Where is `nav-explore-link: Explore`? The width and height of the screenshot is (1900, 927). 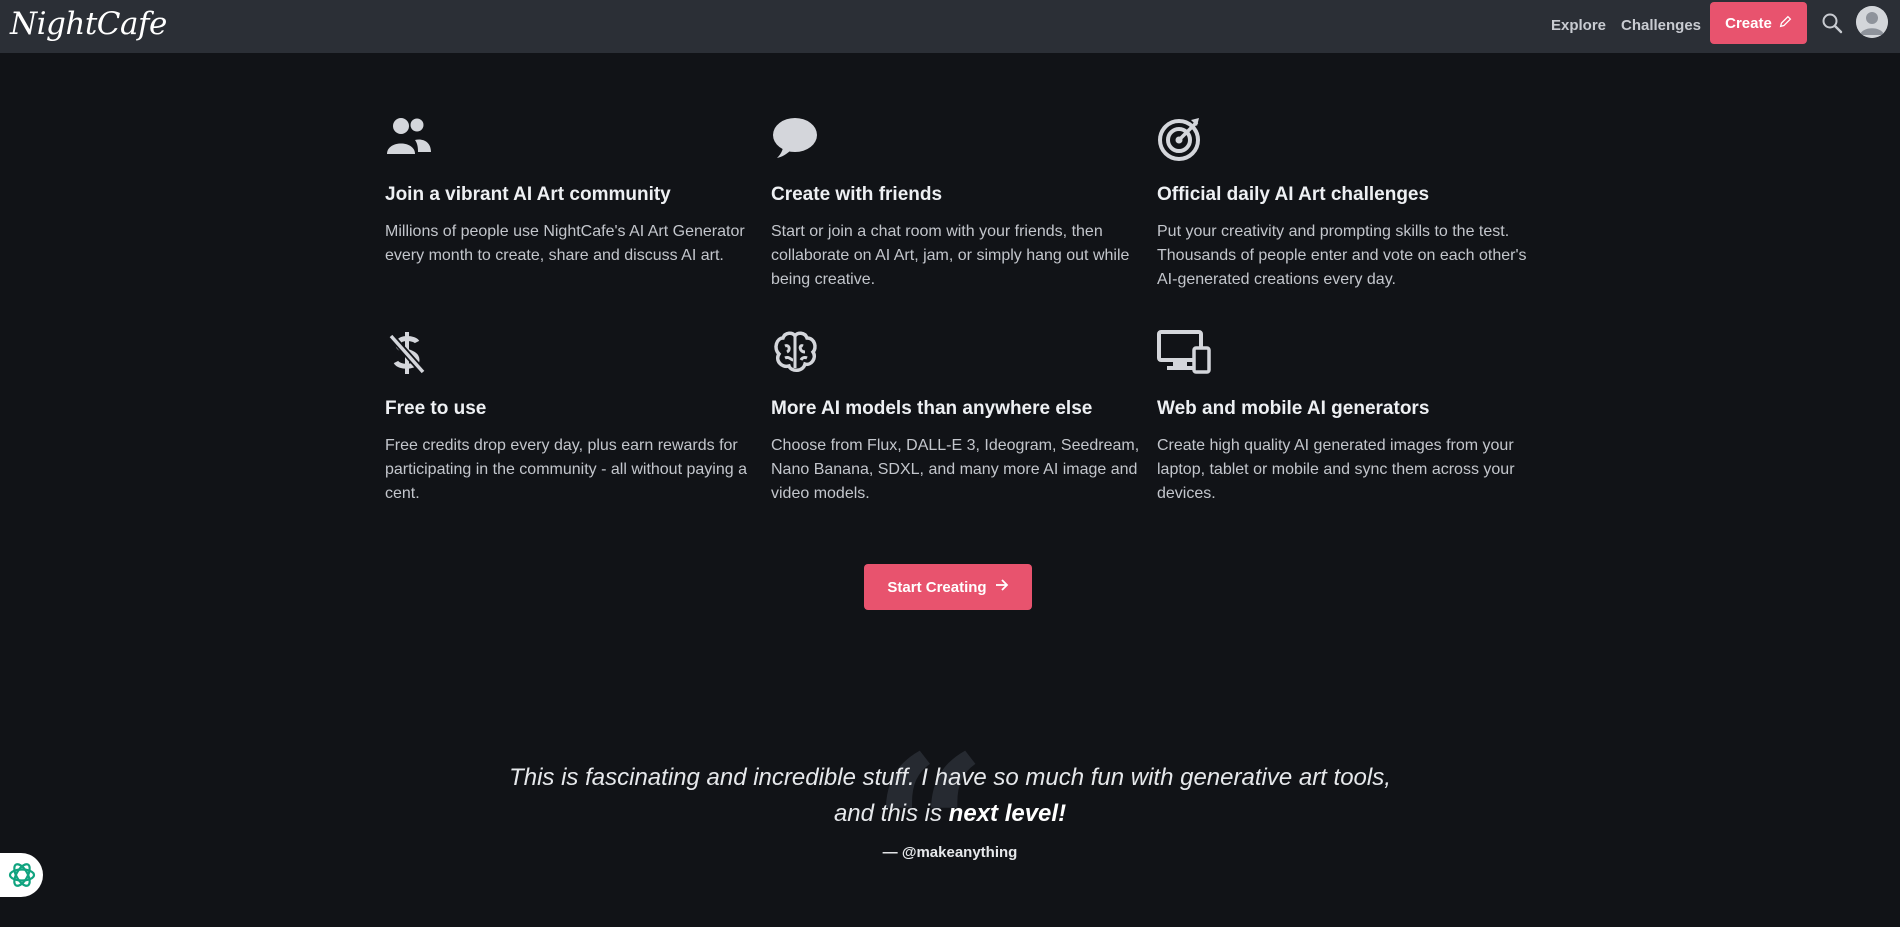 nav-explore-link: Explore is located at coordinates (1578, 26).